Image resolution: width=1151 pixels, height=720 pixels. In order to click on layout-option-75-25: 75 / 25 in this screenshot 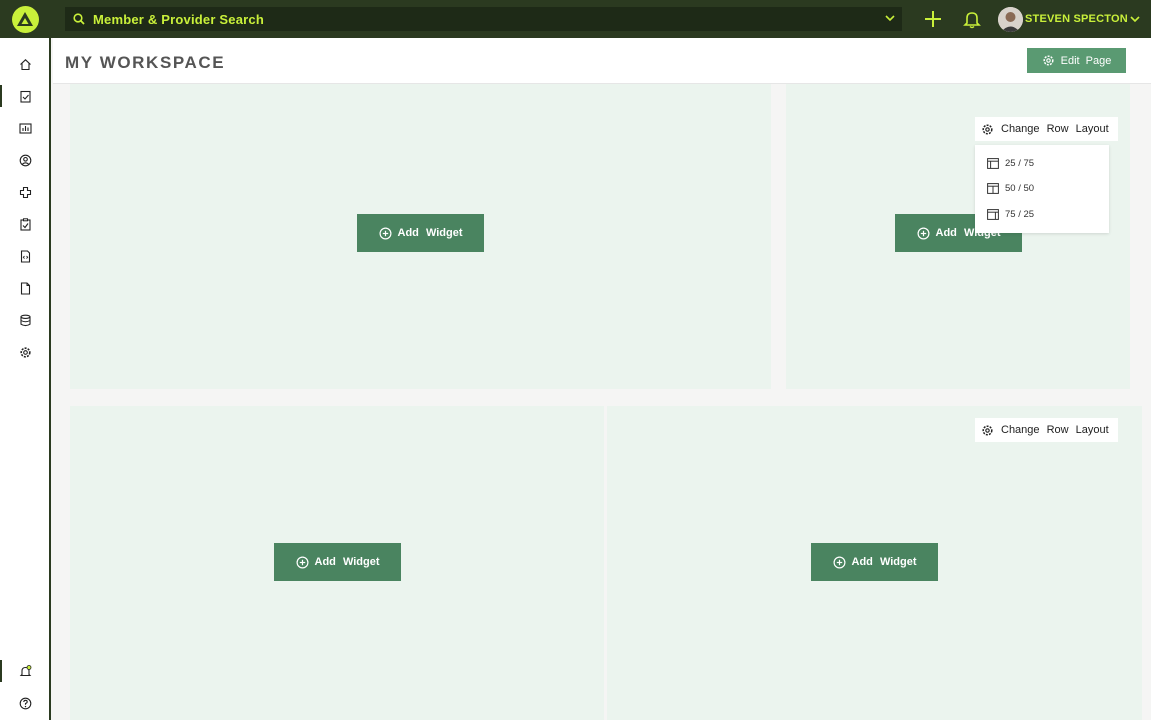, I will do `click(1010, 214)`.